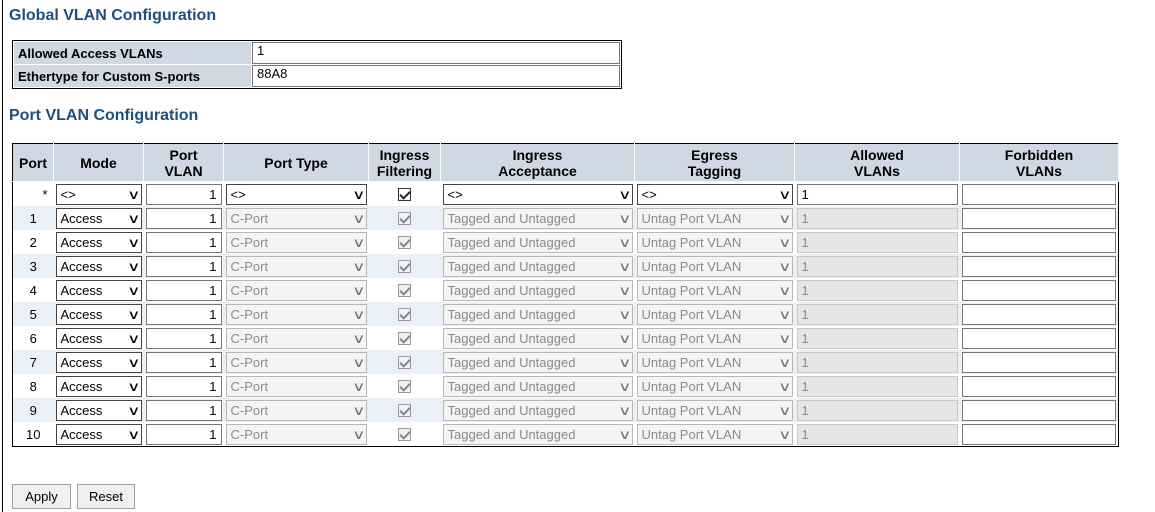  What do you see at coordinates (98, 194) in the screenshot?
I see `wildcard-mode-select: <> ∨` at bounding box center [98, 194].